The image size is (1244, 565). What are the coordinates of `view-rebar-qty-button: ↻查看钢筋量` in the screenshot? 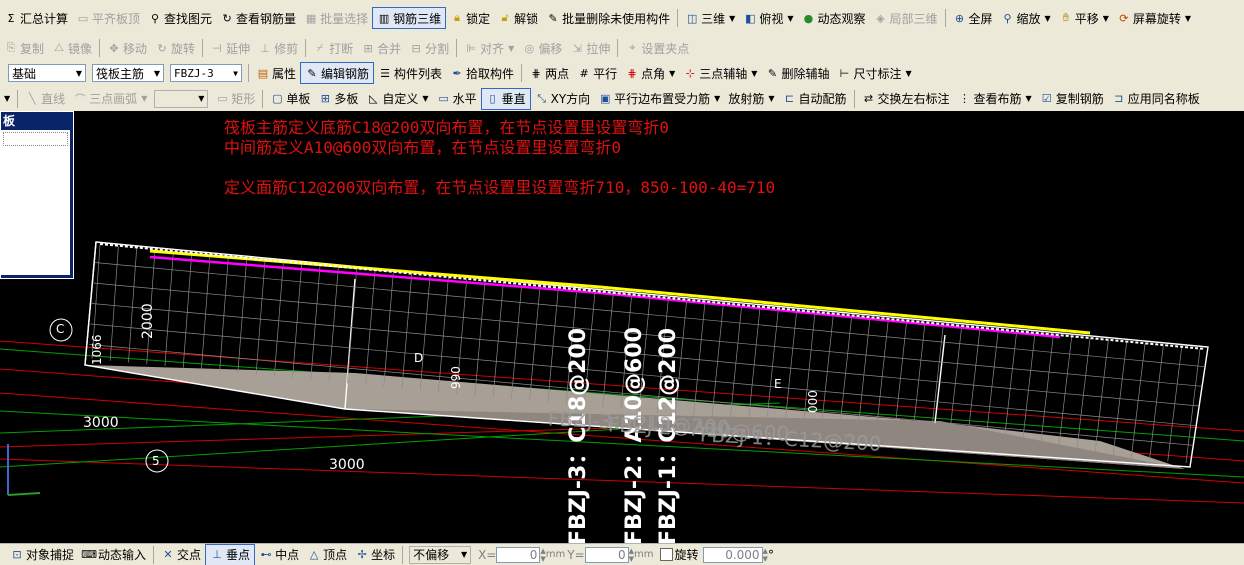 It's located at (258, 18).